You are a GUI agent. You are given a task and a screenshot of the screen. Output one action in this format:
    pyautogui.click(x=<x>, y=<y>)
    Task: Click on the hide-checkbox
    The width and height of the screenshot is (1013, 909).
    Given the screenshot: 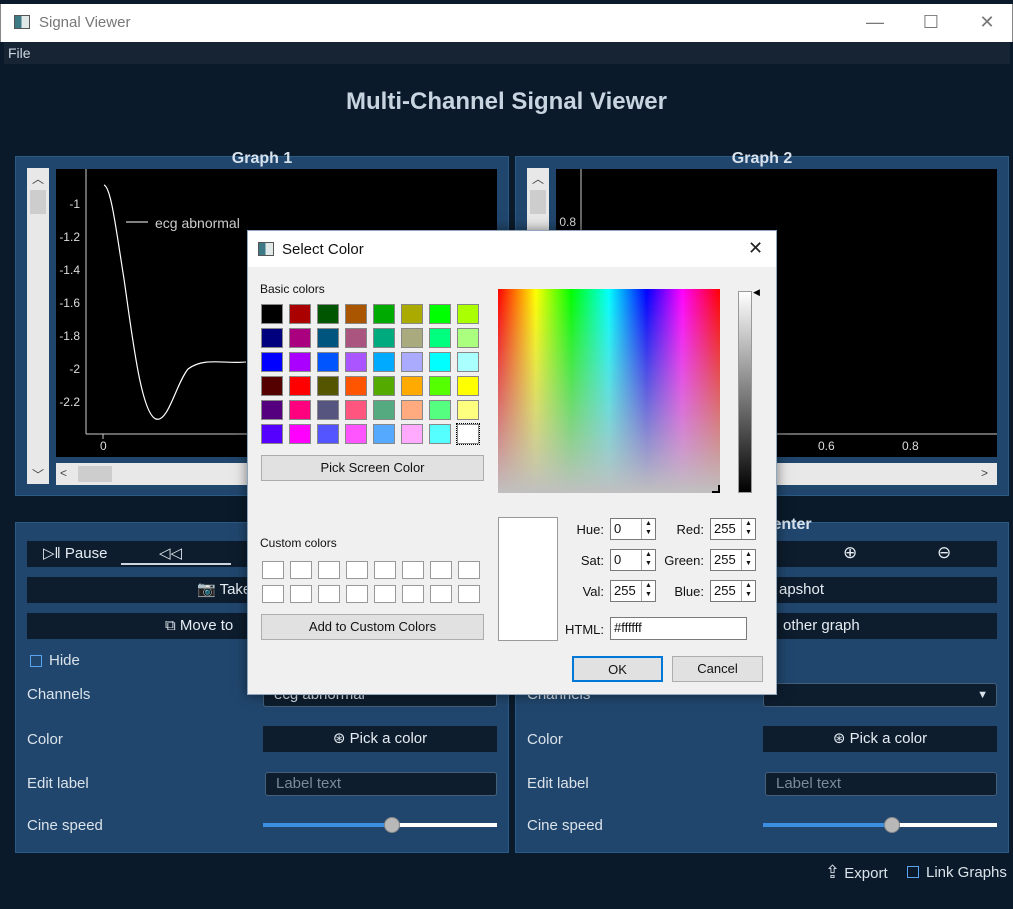 What is the action you would take?
    pyautogui.click(x=36, y=661)
    